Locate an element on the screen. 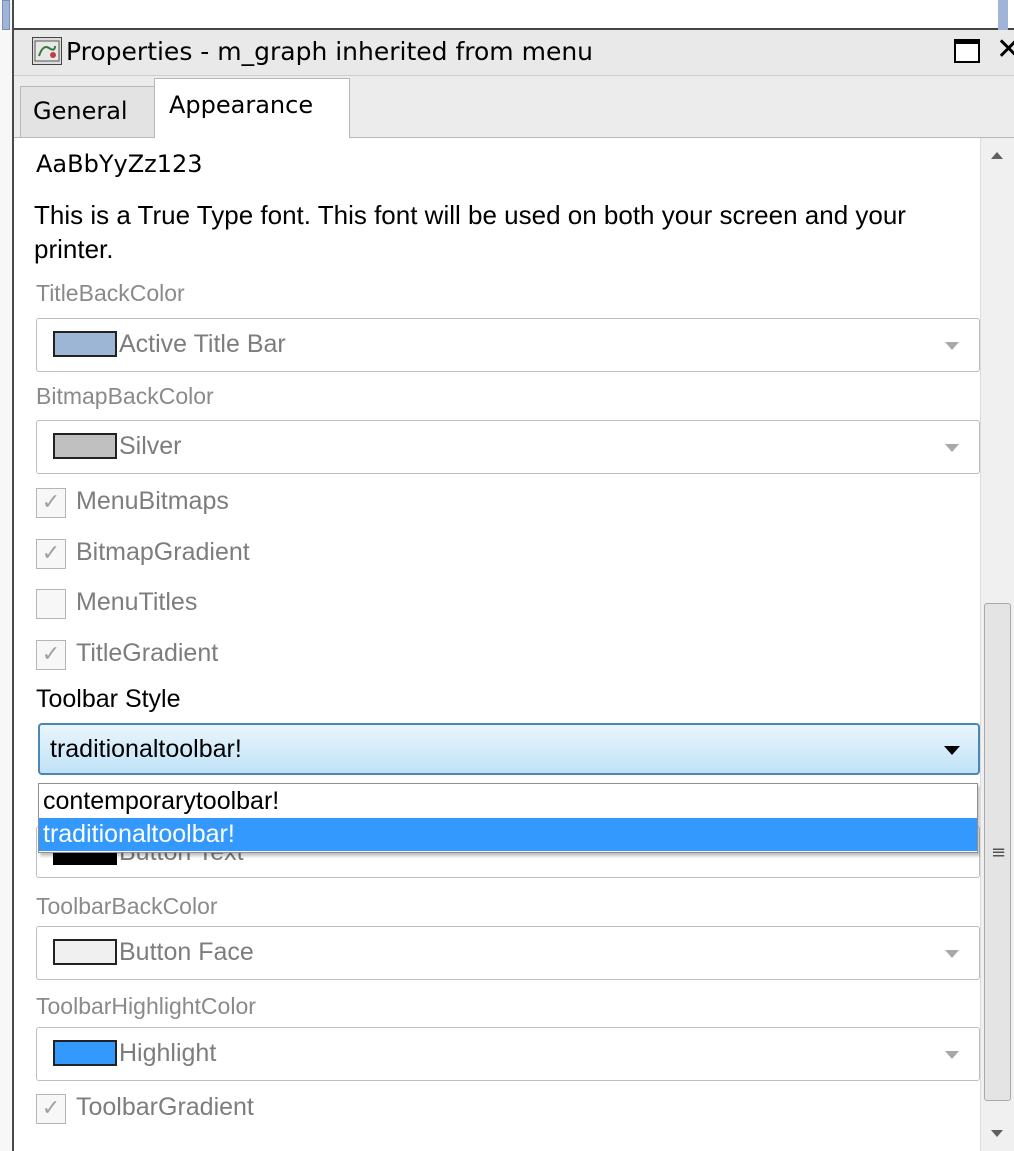  toolbar-style-value: traditionaltoolbar! is located at coordinates (146, 749).